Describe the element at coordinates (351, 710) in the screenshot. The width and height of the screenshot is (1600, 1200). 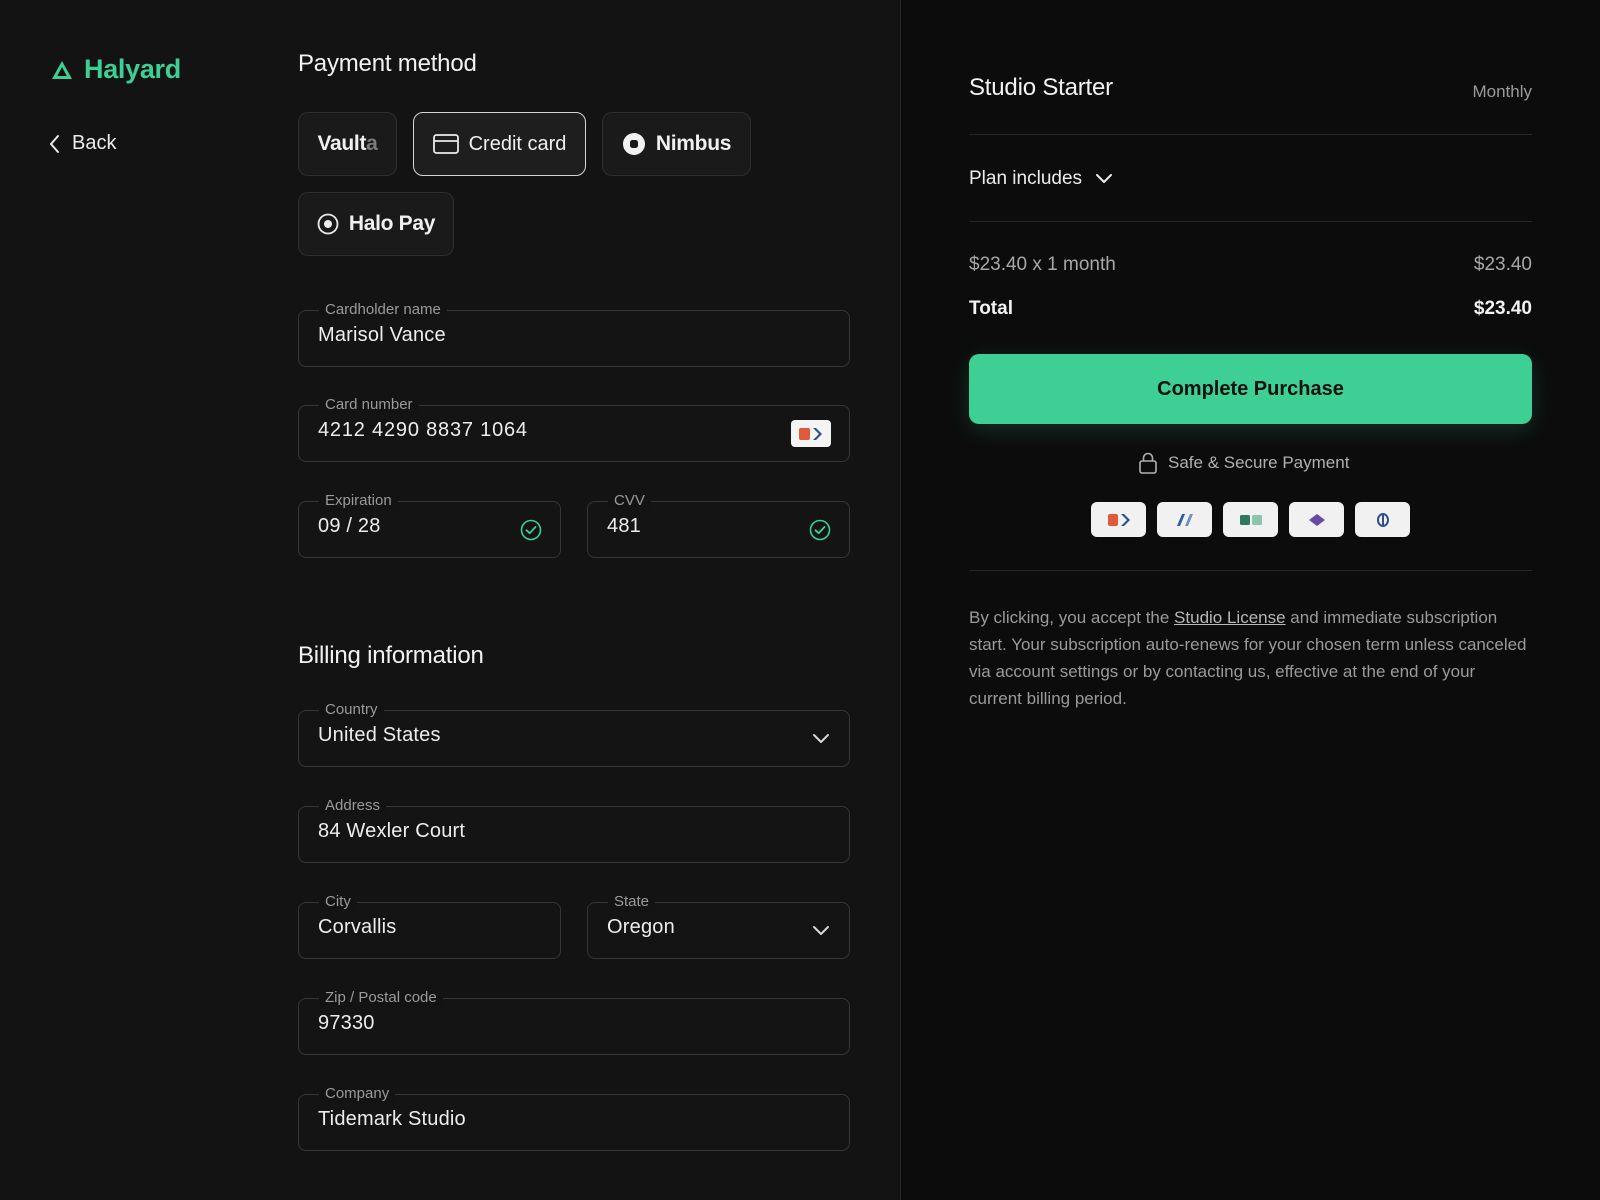
I see `country-label: Country` at that location.